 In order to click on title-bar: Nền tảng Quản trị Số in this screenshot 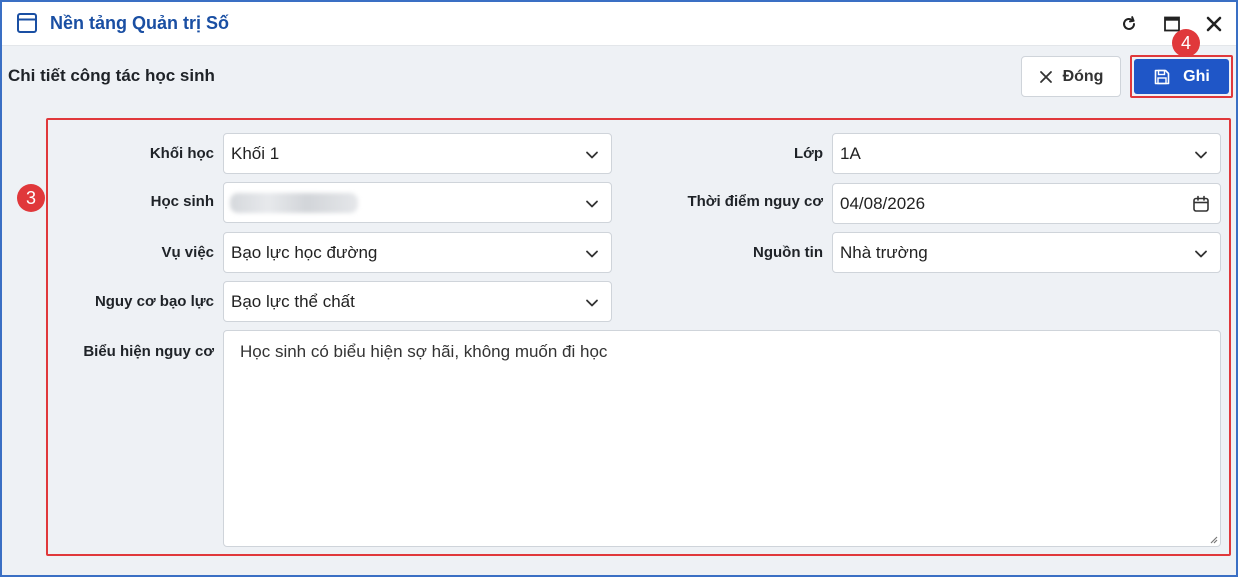, I will do `click(619, 24)`.